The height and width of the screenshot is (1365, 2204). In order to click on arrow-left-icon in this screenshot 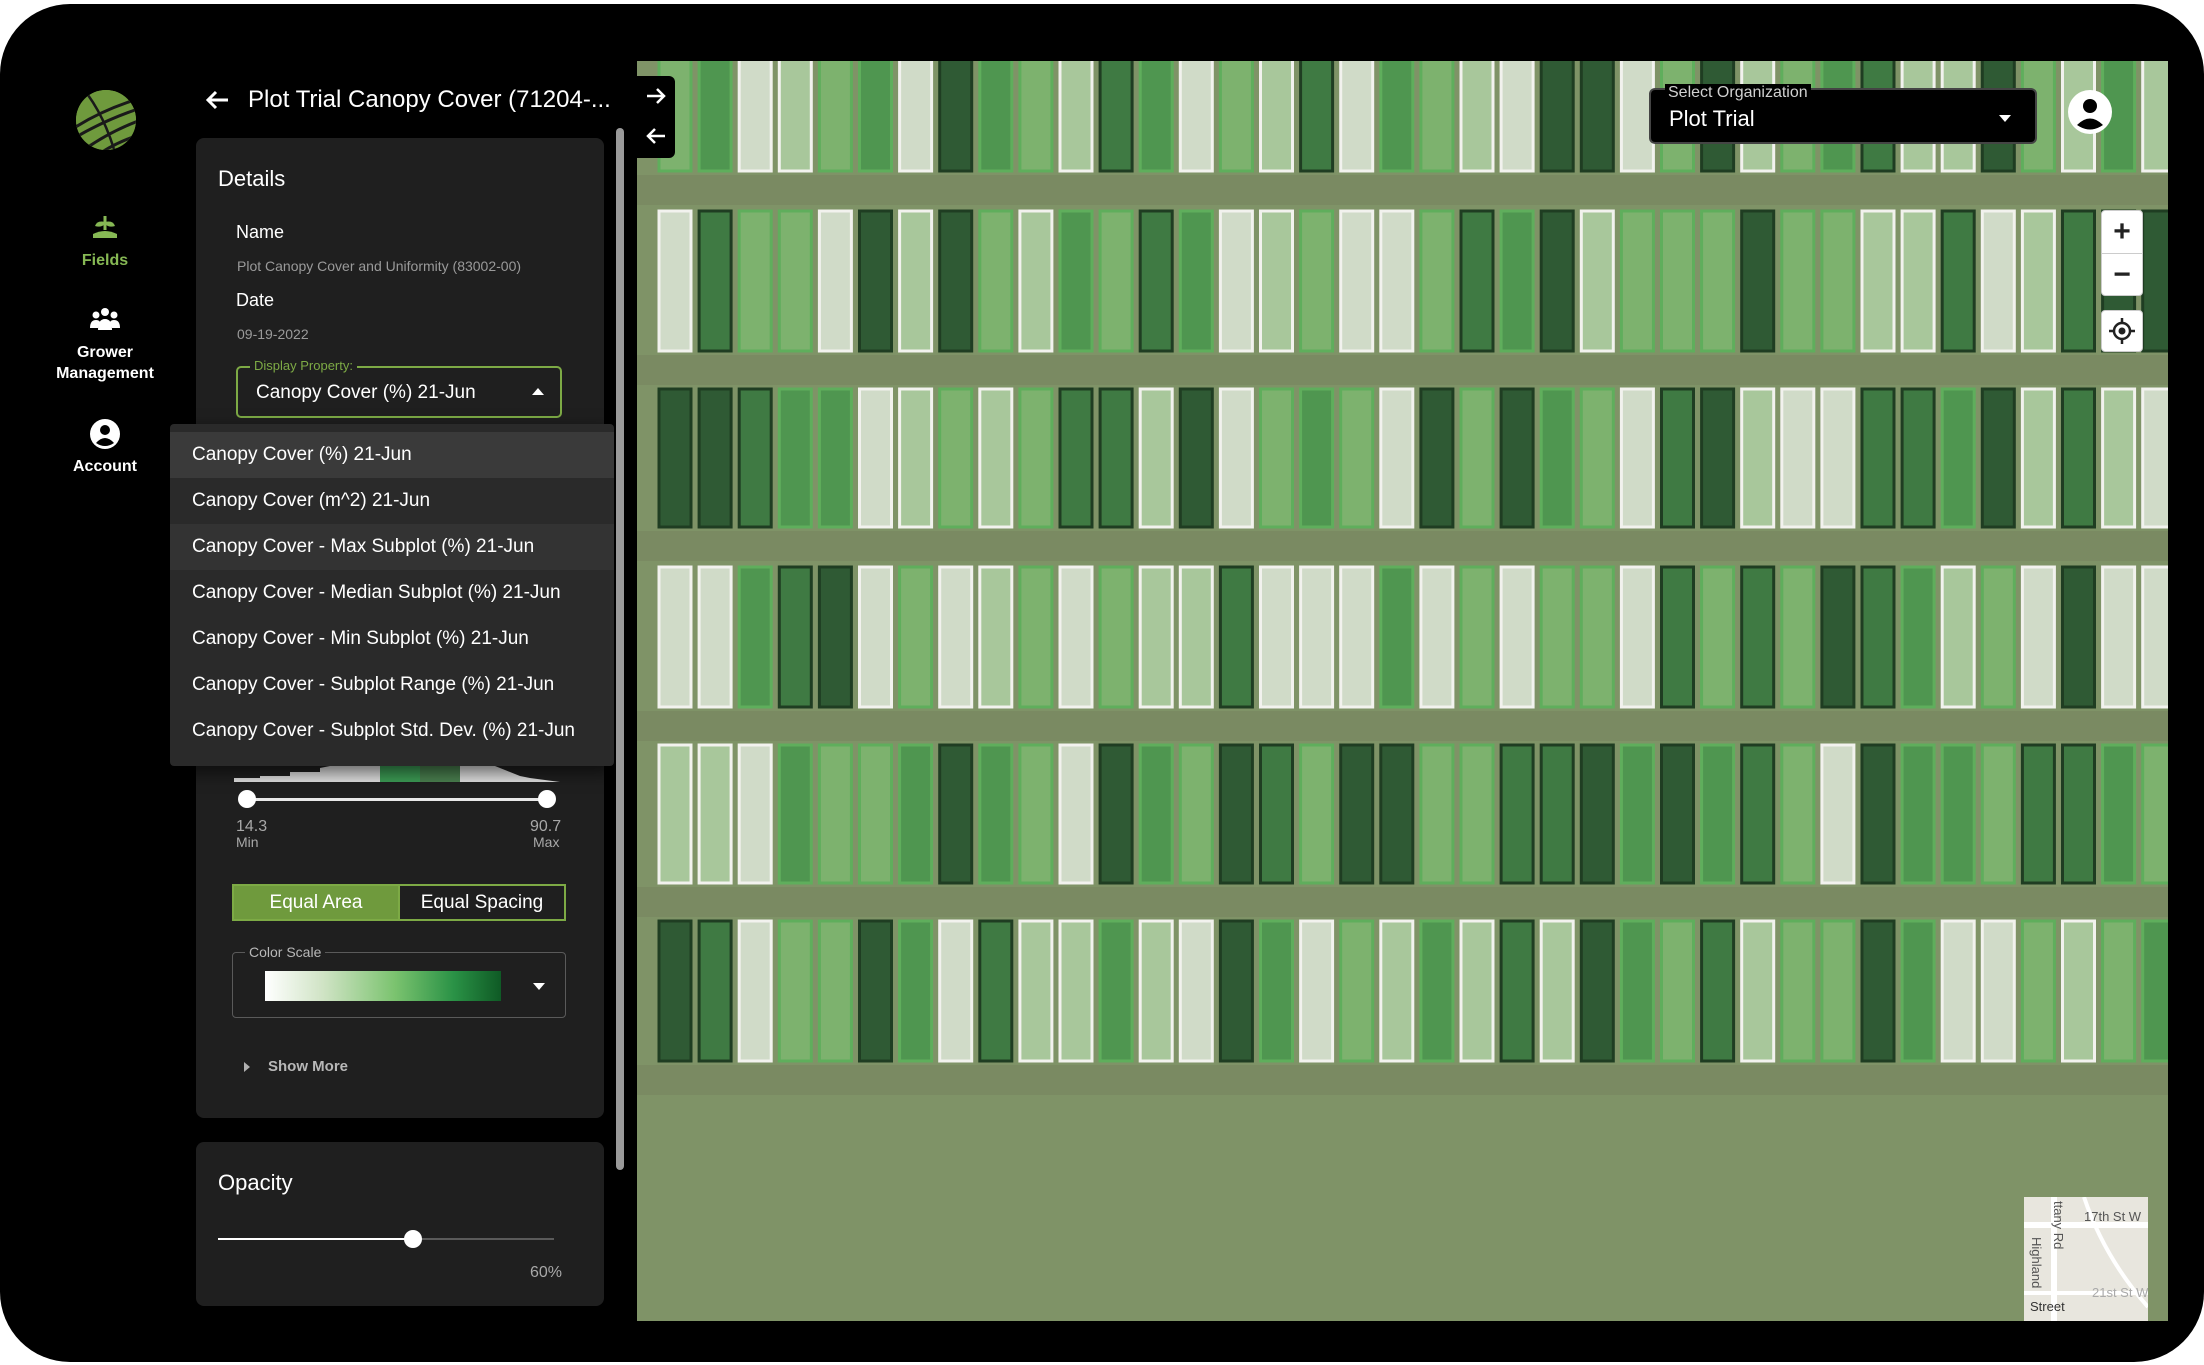, I will do `click(656, 136)`.